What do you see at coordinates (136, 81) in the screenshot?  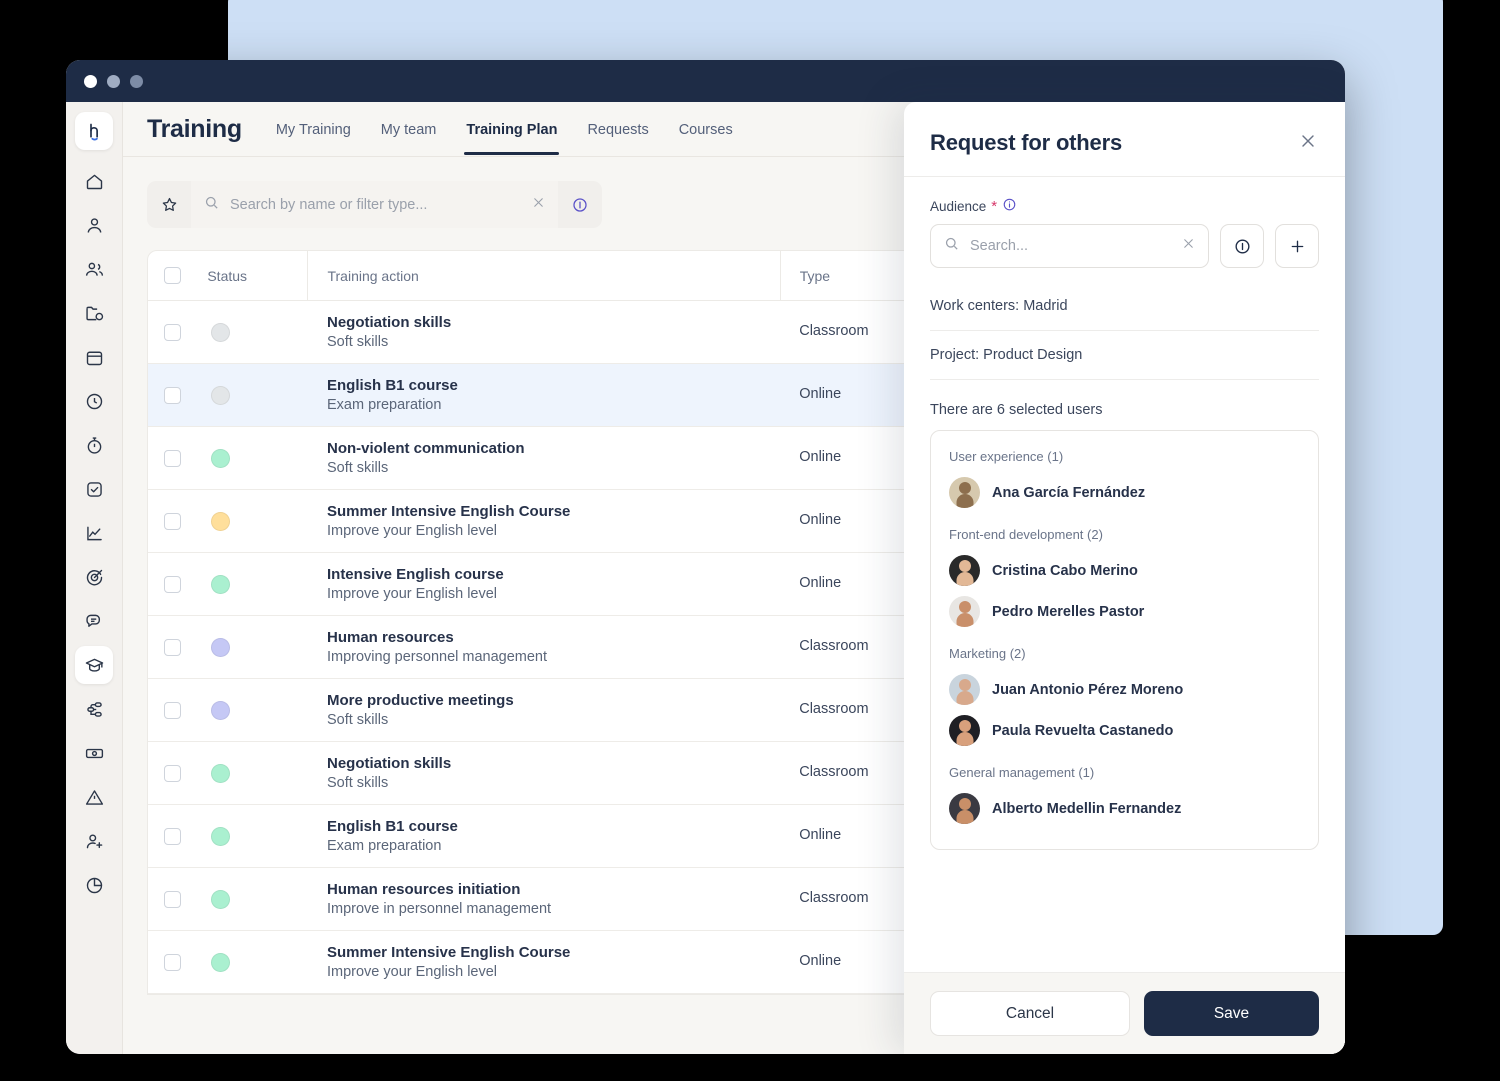 I see `window-maximize-dot` at bounding box center [136, 81].